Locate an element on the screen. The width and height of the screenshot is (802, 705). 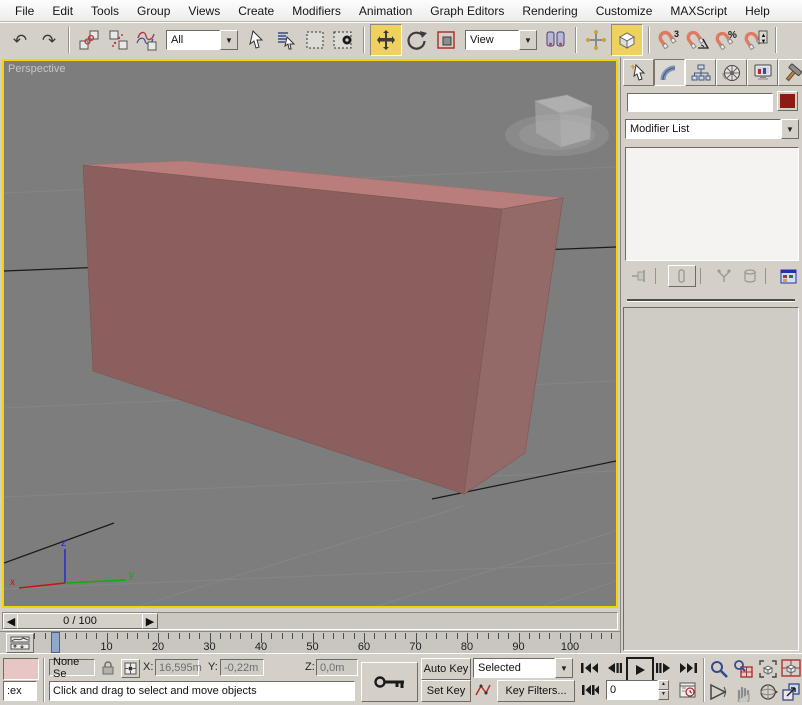
open-mini-curve-editor-button is located at coordinates (20, 643).